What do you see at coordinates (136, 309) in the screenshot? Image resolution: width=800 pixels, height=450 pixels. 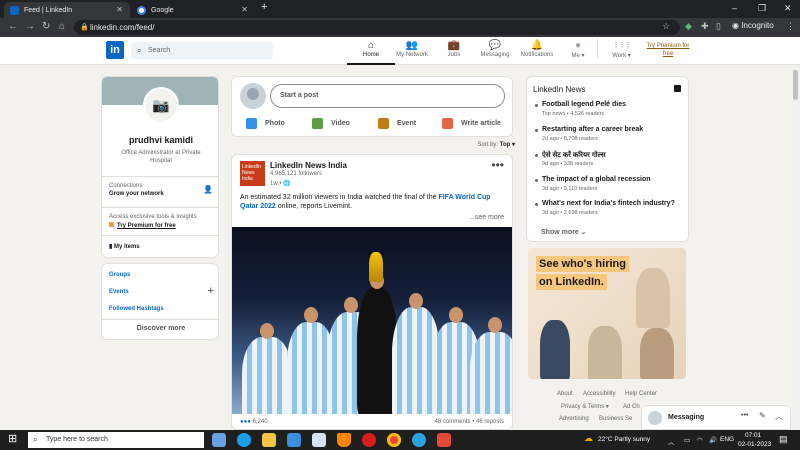 I see `followed-hashtags-link: Followed Hashtags` at bounding box center [136, 309].